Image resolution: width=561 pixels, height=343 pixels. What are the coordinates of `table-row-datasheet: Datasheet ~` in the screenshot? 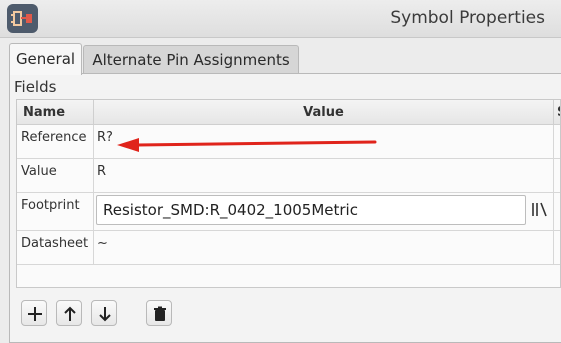 It's located at (288, 248).